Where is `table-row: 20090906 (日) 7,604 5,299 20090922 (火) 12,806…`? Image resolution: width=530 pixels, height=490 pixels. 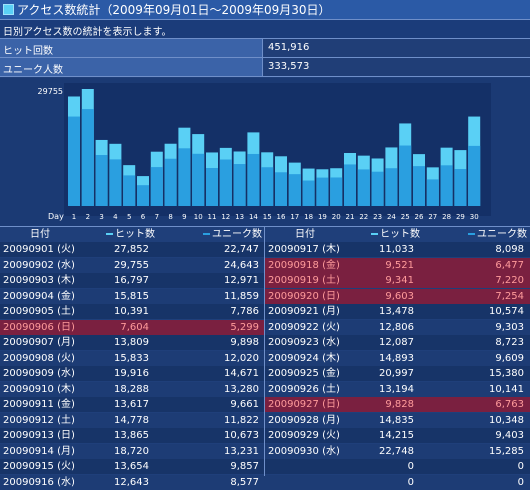 table-row: 20090906 (日) 7,604 5,299 20090922 (火) 12,806… is located at coordinates (265, 327).